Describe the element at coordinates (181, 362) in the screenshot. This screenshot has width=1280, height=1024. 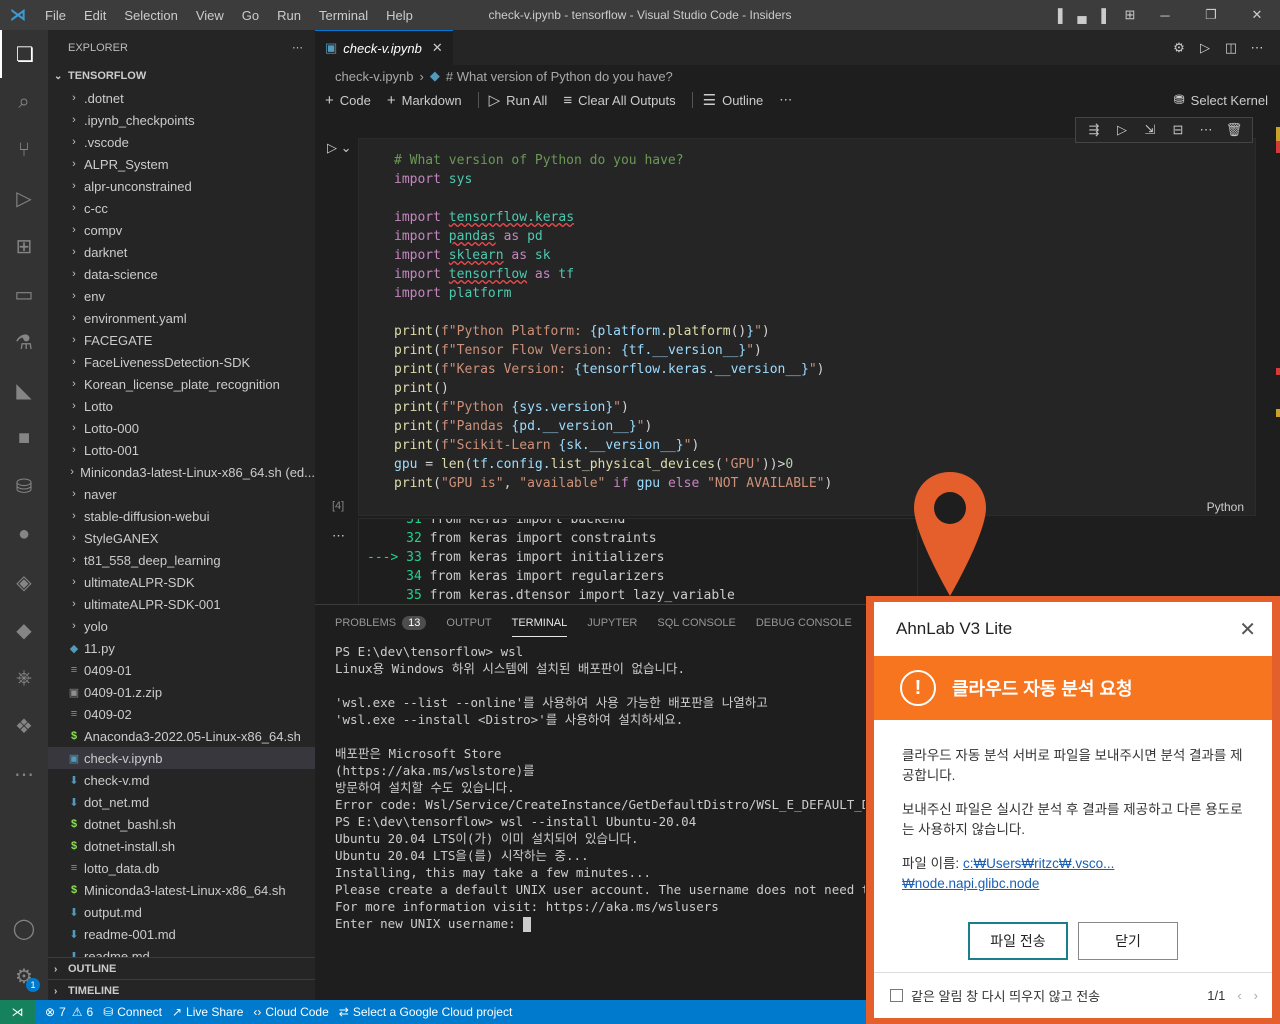
I see `tree-folder: › FaceLivenessDetection-SDK` at that location.